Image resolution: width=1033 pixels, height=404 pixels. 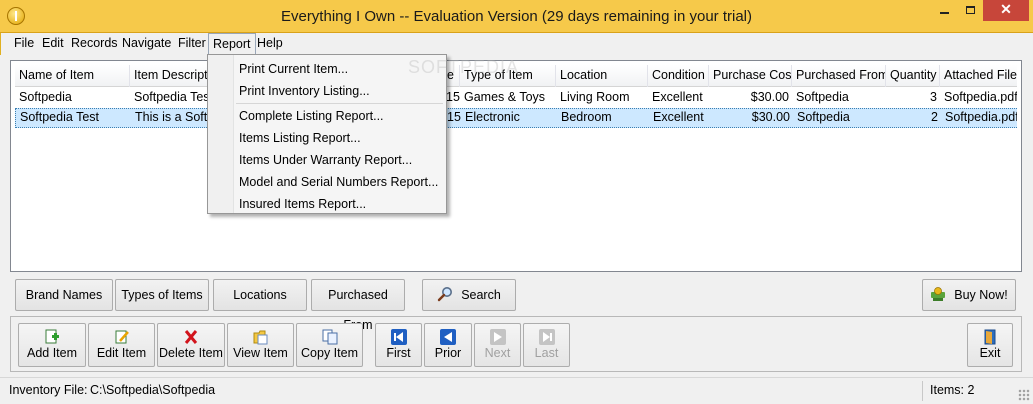 I want to click on column-header-type: Type of Item, so click(x=508, y=76).